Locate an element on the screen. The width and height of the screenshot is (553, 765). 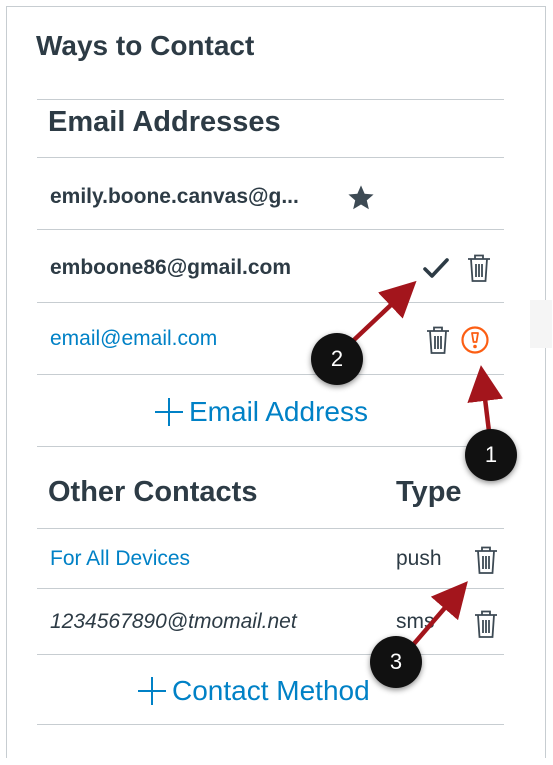
callout-badge-1: 1 is located at coordinates (491, 455).